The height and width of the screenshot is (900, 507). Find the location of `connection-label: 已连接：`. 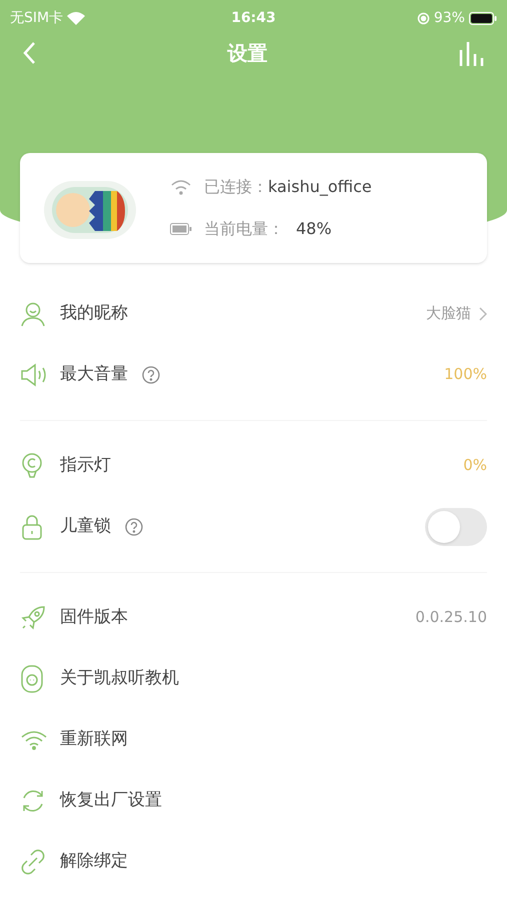

connection-label: 已连接： is located at coordinates (236, 187).